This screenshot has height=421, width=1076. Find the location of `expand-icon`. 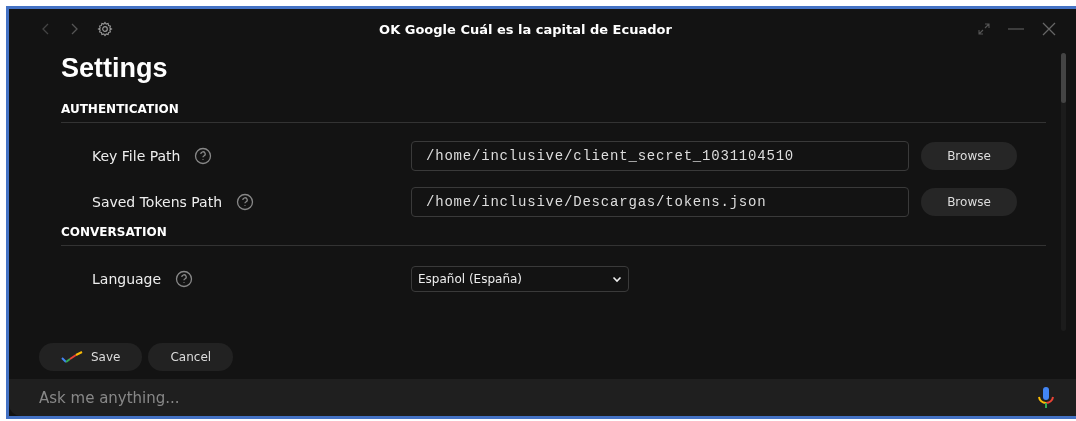

expand-icon is located at coordinates (984, 29).